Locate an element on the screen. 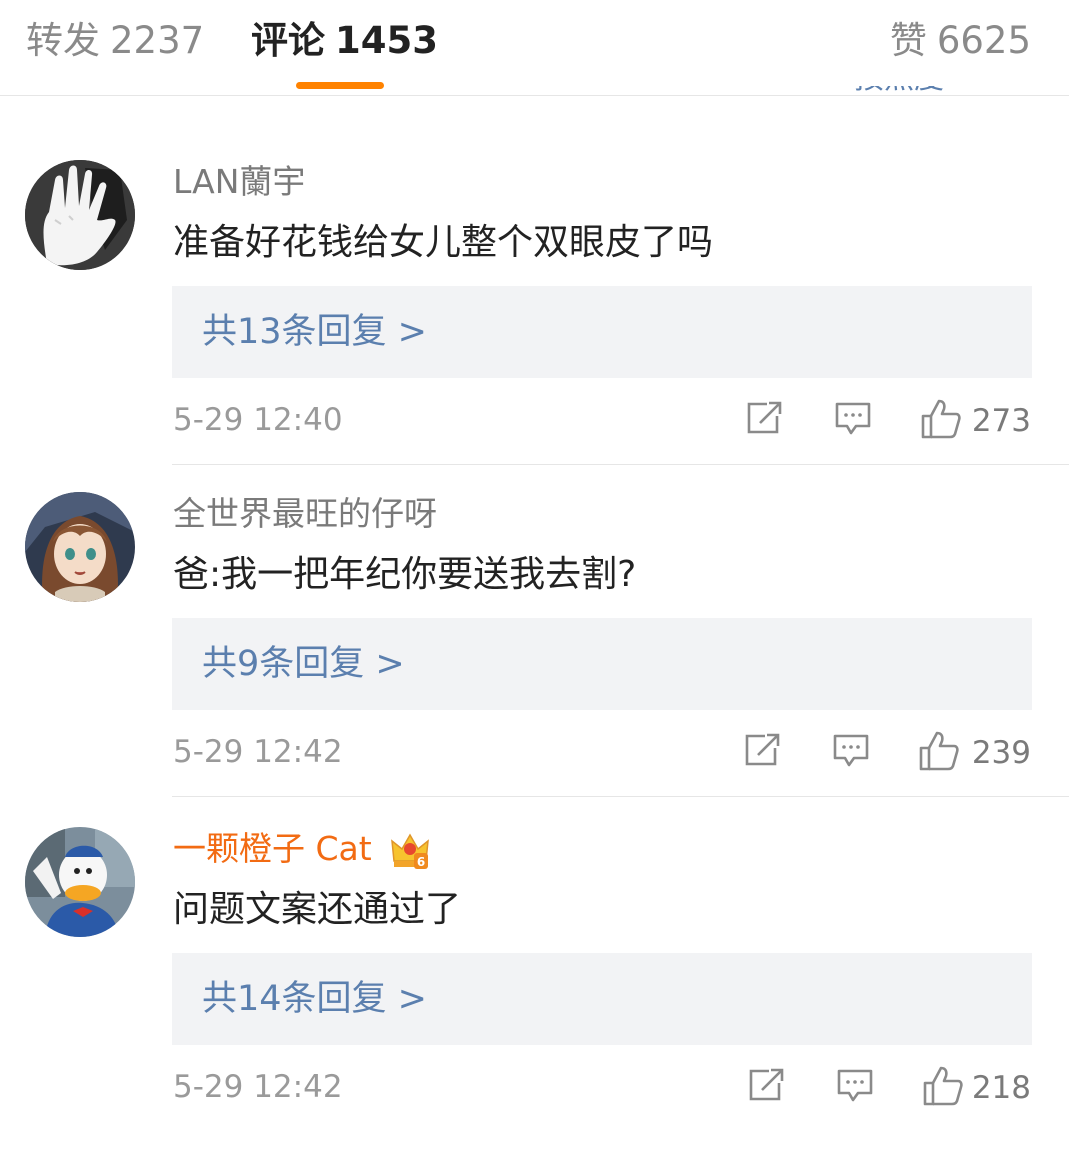 Image resolution: width=1069 pixels, height=1162 pixels. comment-text: 准备好花钱给女儿整个双眼皮了吗 is located at coordinates (443, 242).